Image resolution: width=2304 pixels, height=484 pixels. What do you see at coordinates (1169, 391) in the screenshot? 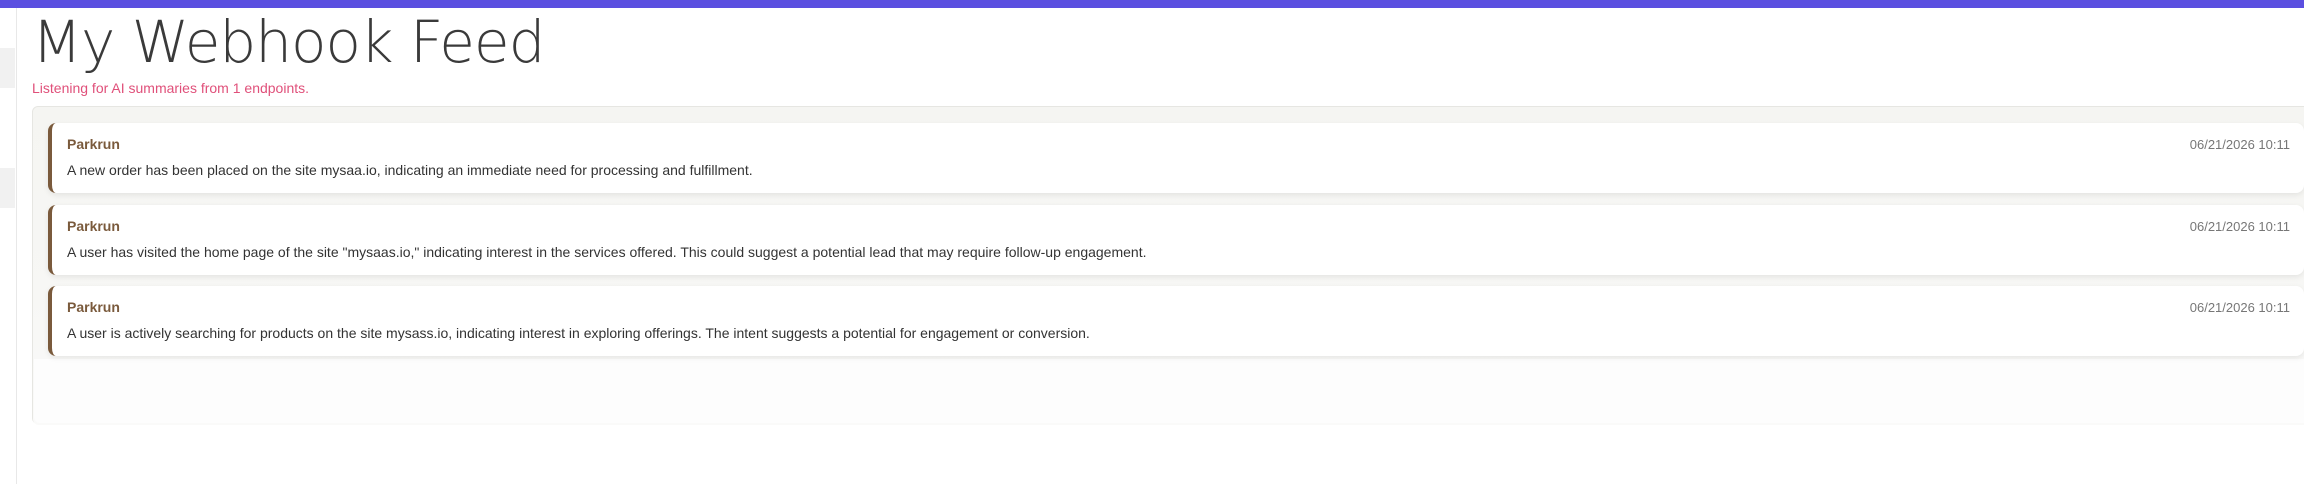
I see `feed-panel-footer` at bounding box center [1169, 391].